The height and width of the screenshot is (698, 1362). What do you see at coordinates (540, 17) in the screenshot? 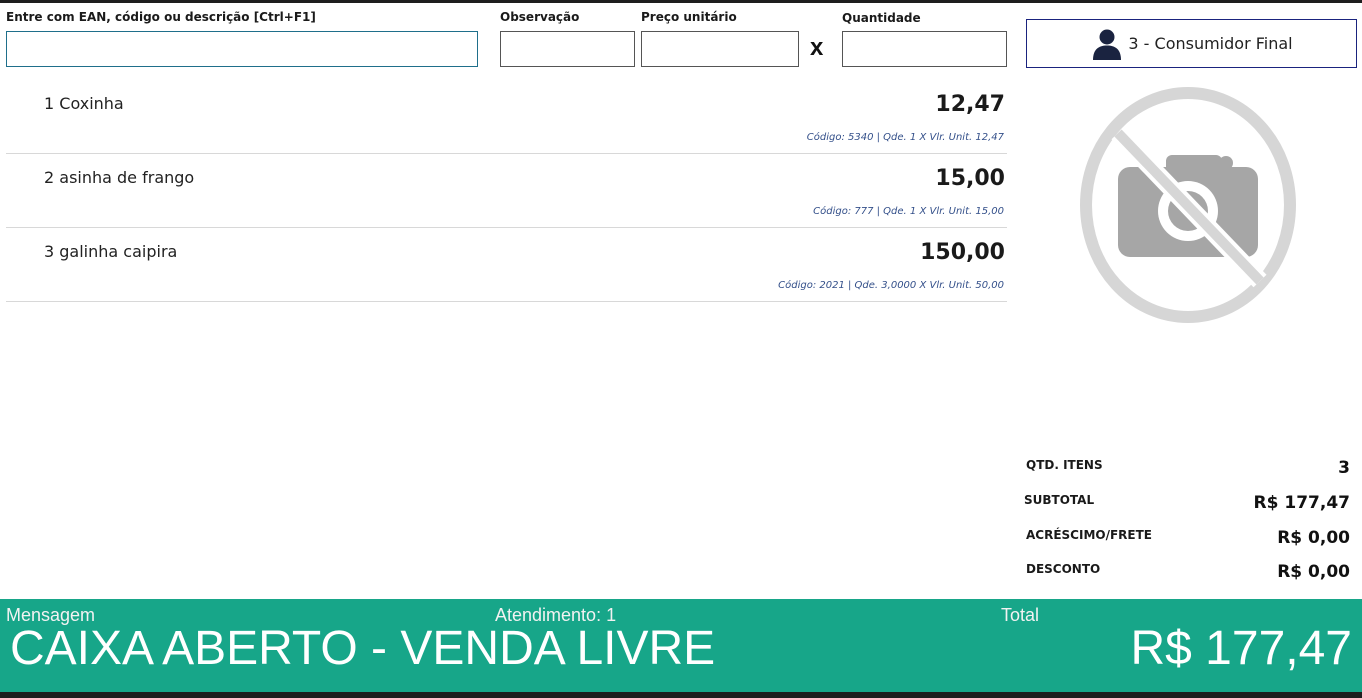
I see `observation-label: Observação` at bounding box center [540, 17].